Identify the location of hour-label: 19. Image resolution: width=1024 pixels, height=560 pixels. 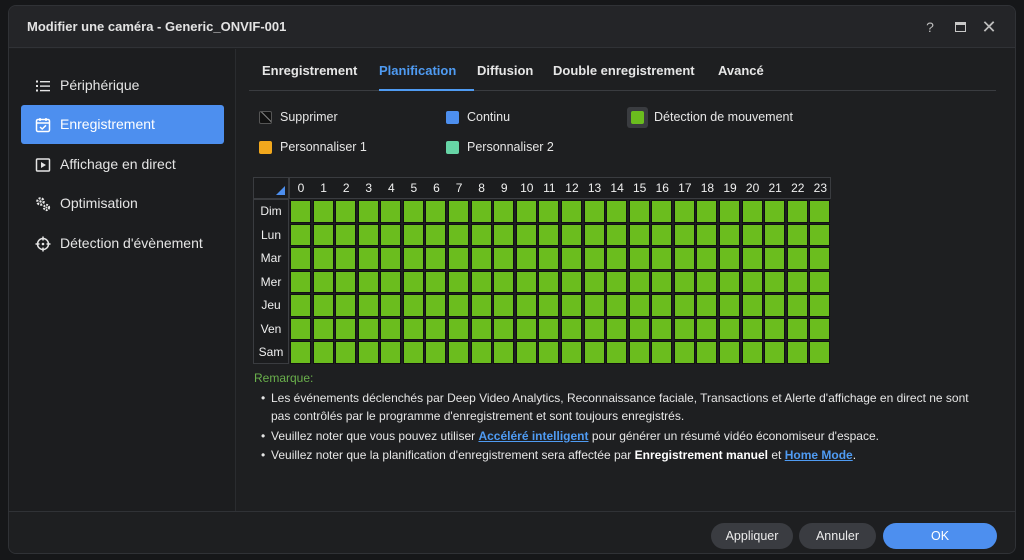
(730, 188).